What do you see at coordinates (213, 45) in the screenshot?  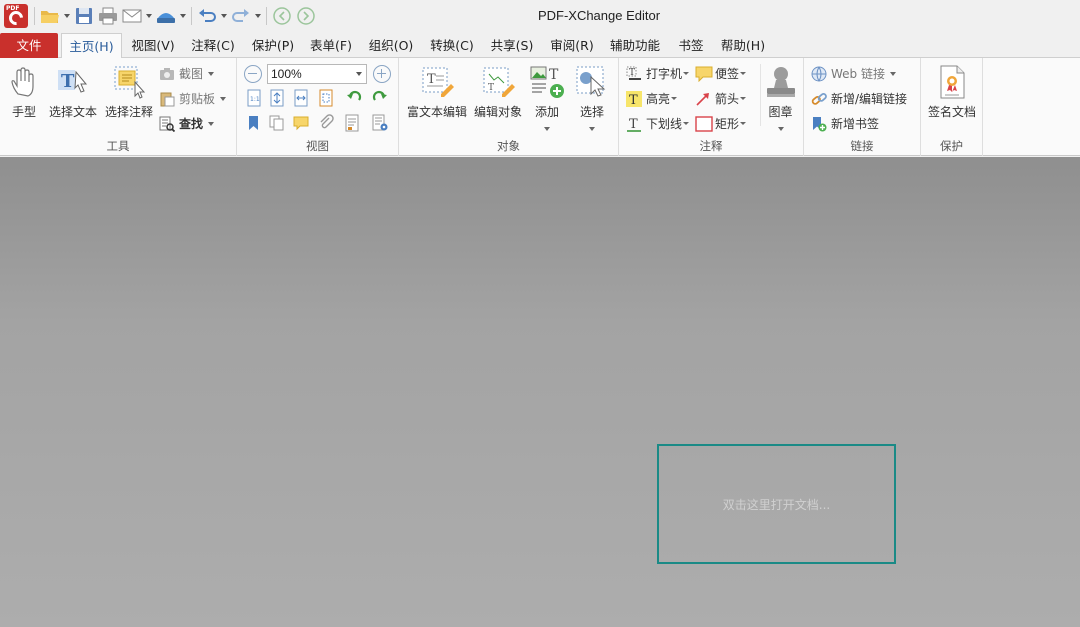 I see `tab-comment: 注释(C)` at bounding box center [213, 45].